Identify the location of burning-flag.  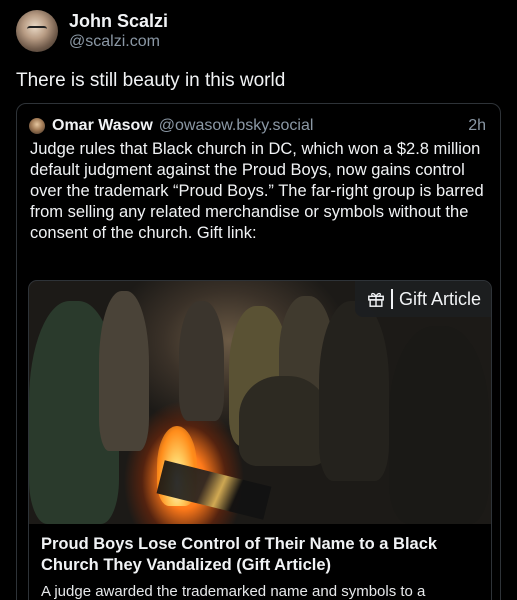
(214, 490).